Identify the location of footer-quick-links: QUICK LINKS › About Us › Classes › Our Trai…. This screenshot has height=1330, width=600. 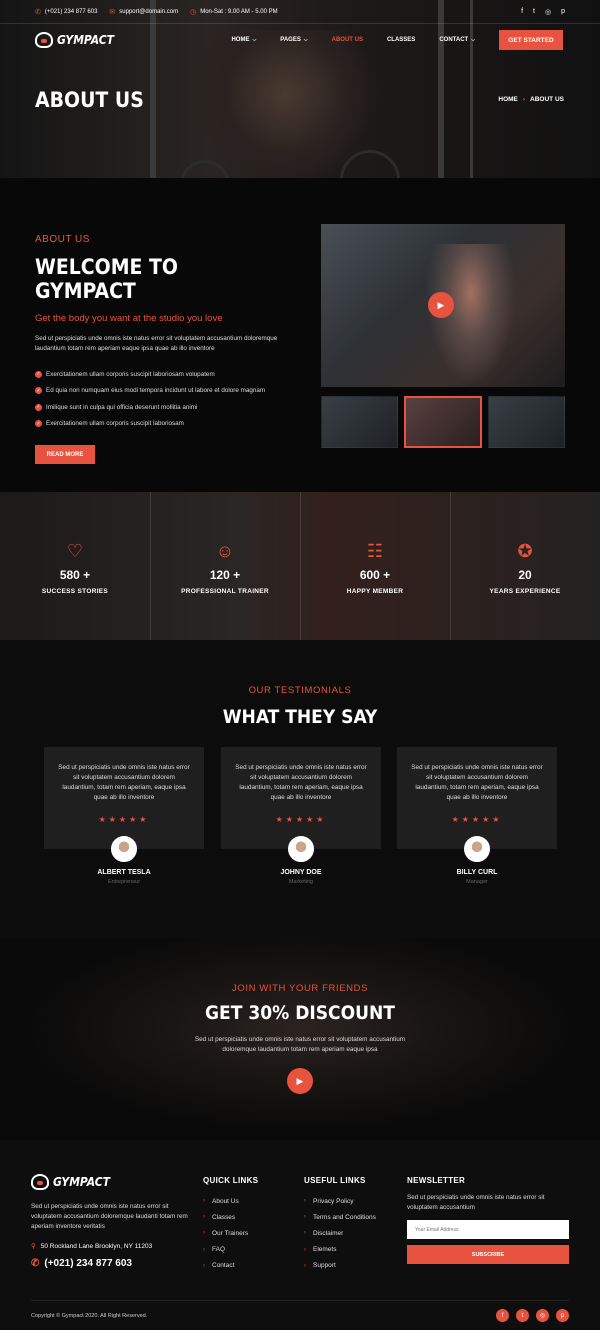
(230, 1225).